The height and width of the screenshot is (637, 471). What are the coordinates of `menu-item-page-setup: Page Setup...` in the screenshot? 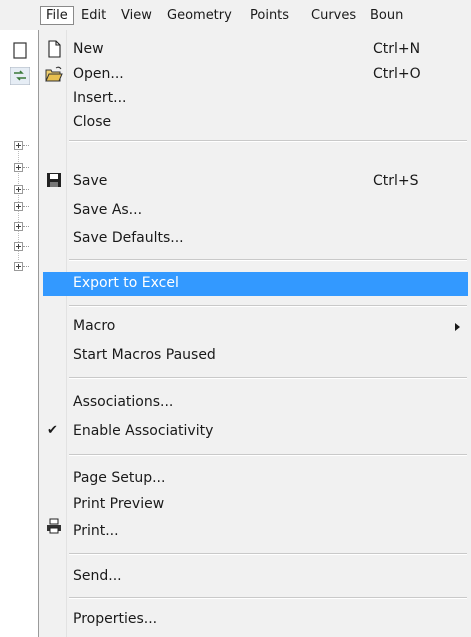 It's located at (255, 479).